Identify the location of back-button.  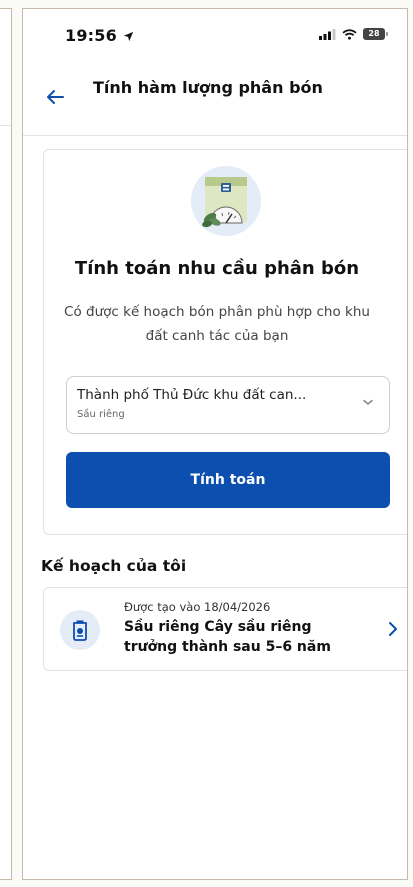
(55, 97).